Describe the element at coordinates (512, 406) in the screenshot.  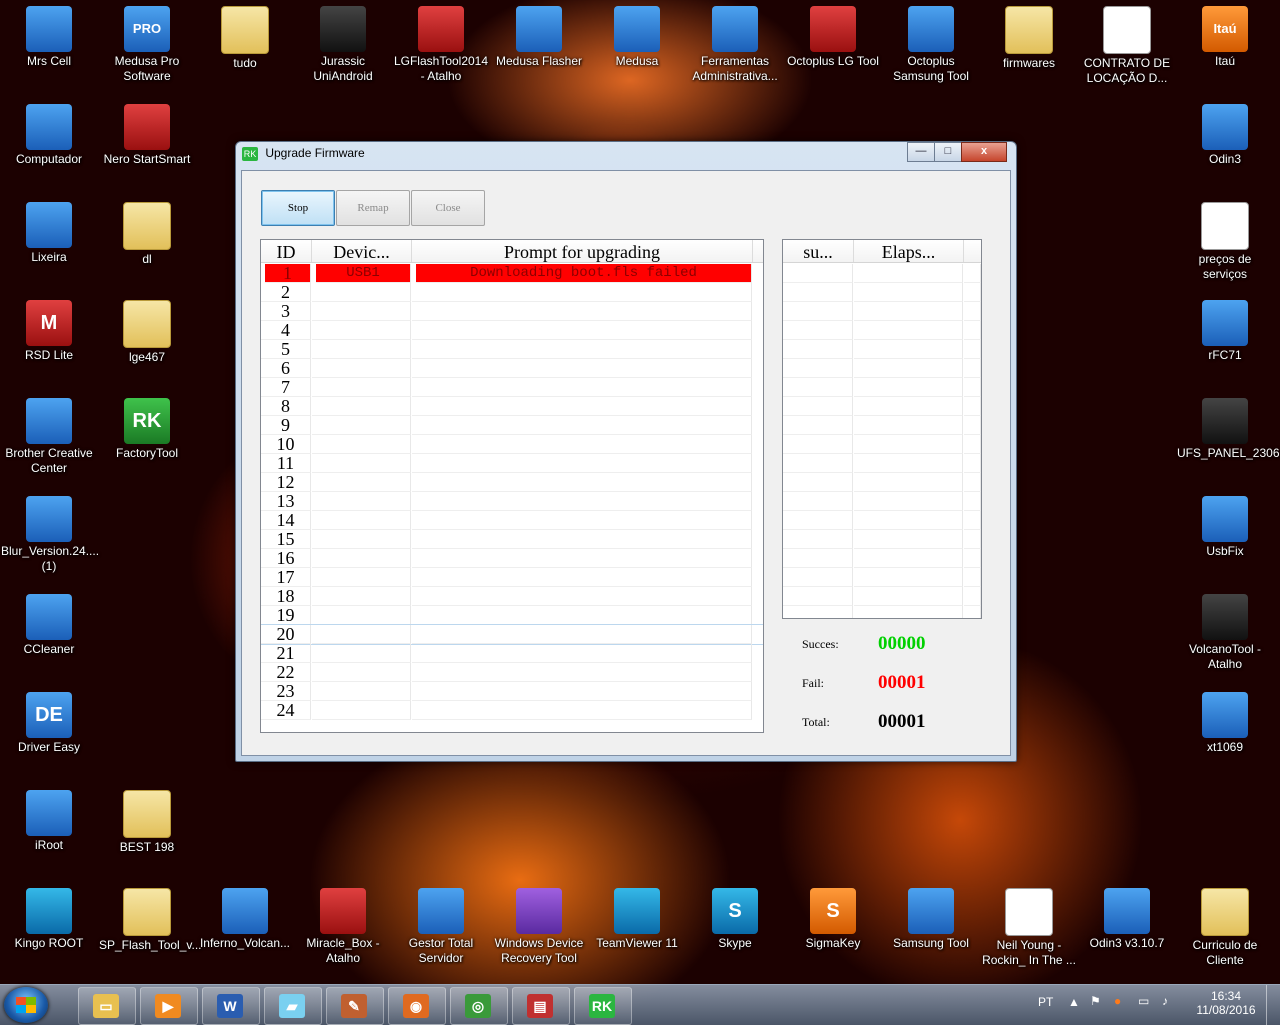
I see `table-row: 8` at that location.